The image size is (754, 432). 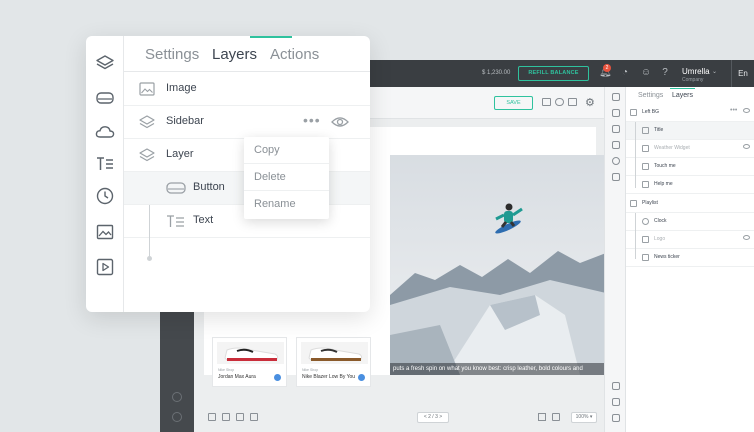 What do you see at coordinates (240, 417) in the screenshot?
I see `grid-icon` at bounding box center [240, 417].